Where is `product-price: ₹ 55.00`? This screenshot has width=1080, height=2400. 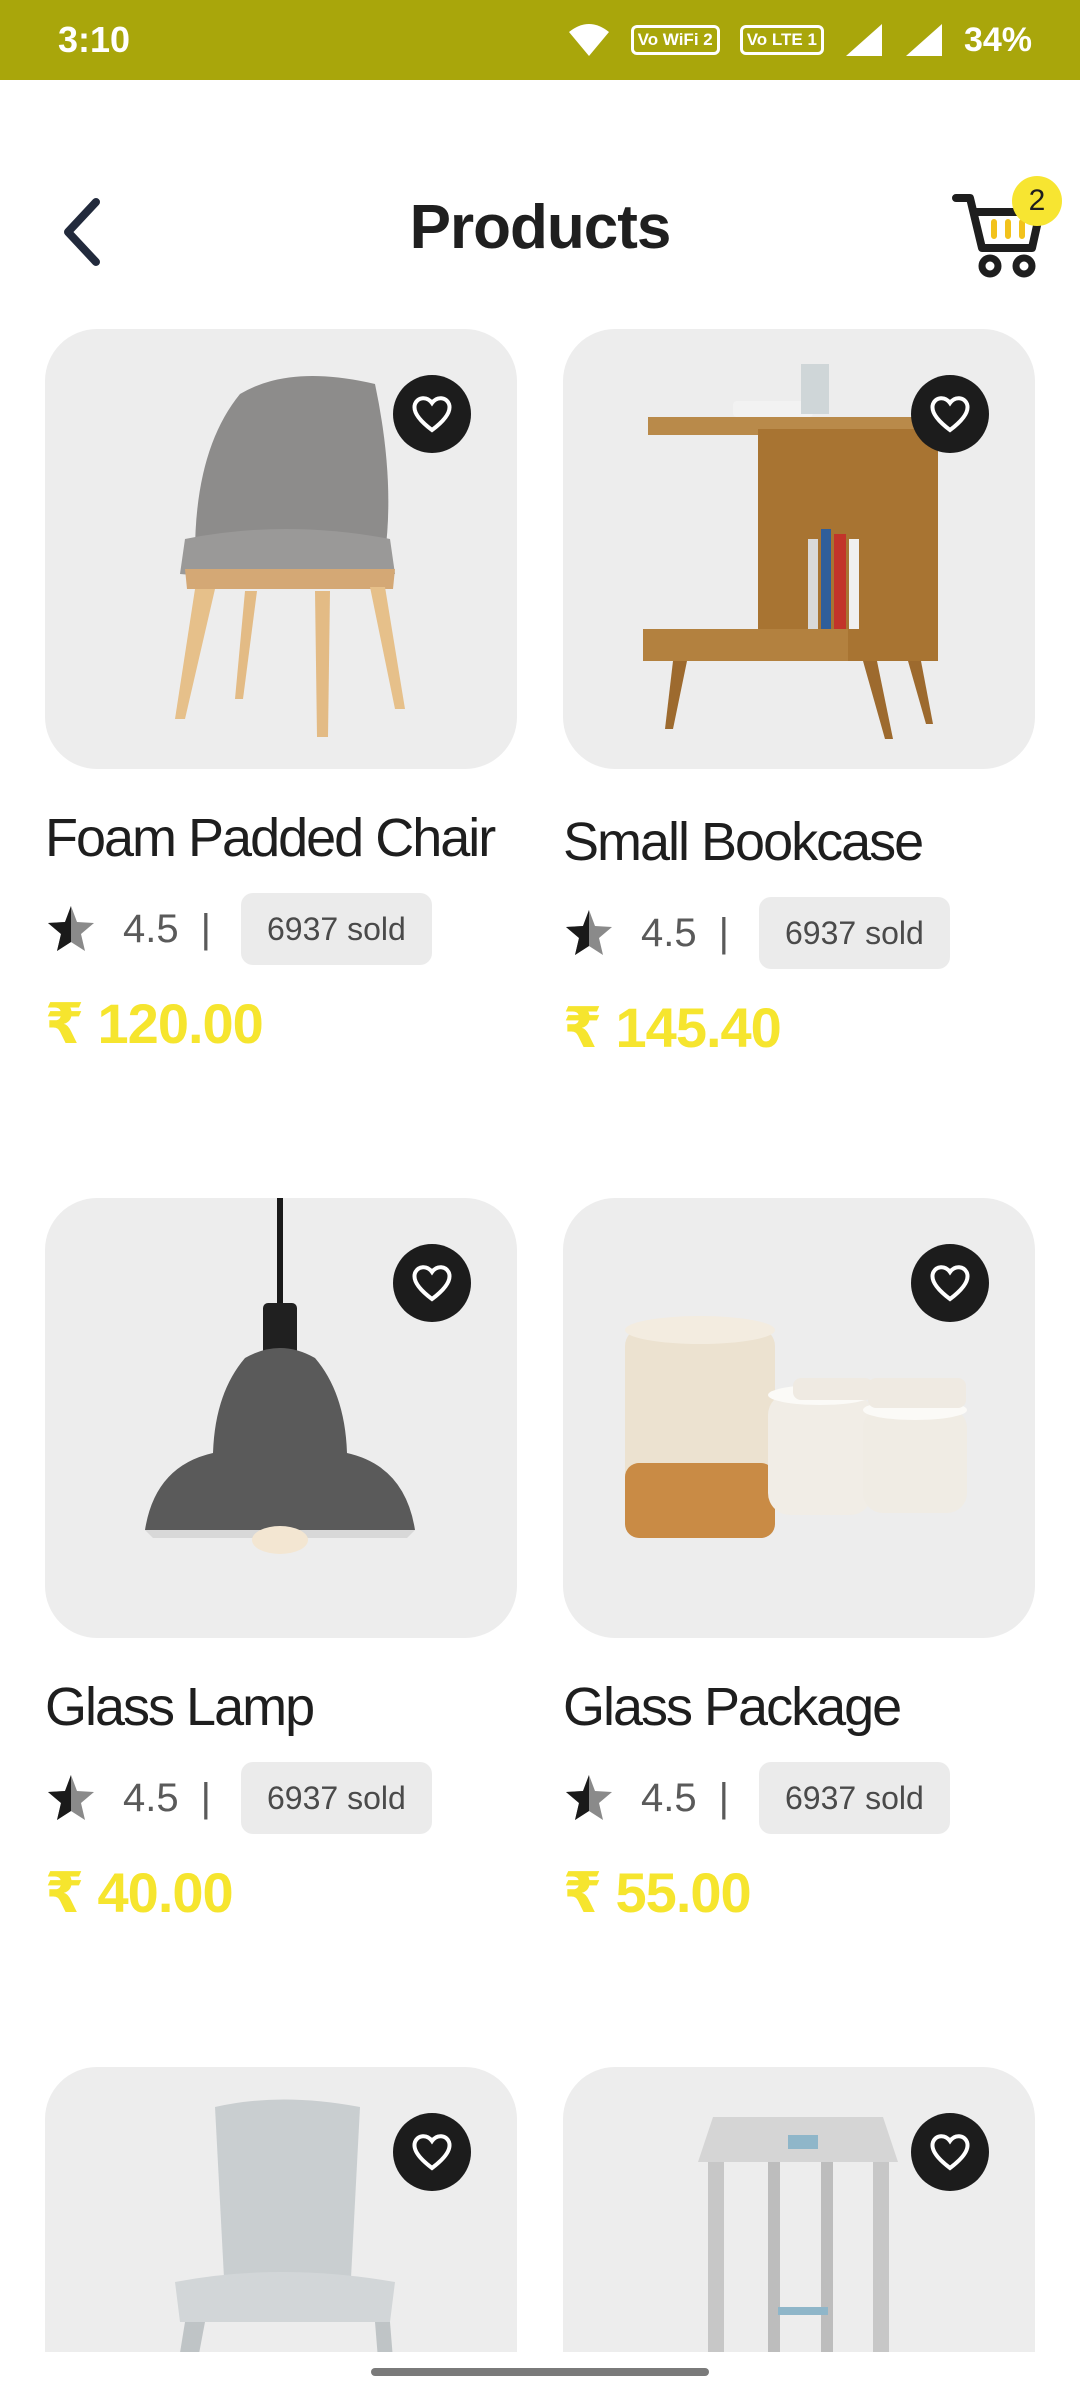 product-price: ₹ 55.00 is located at coordinates (657, 1892).